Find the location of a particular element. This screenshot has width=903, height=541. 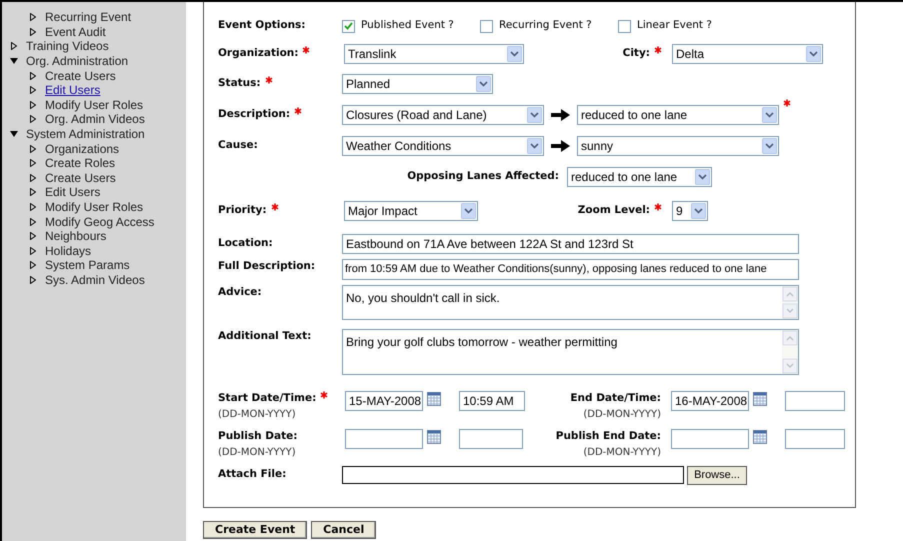

field-label: Event Options: is located at coordinates (262, 26).